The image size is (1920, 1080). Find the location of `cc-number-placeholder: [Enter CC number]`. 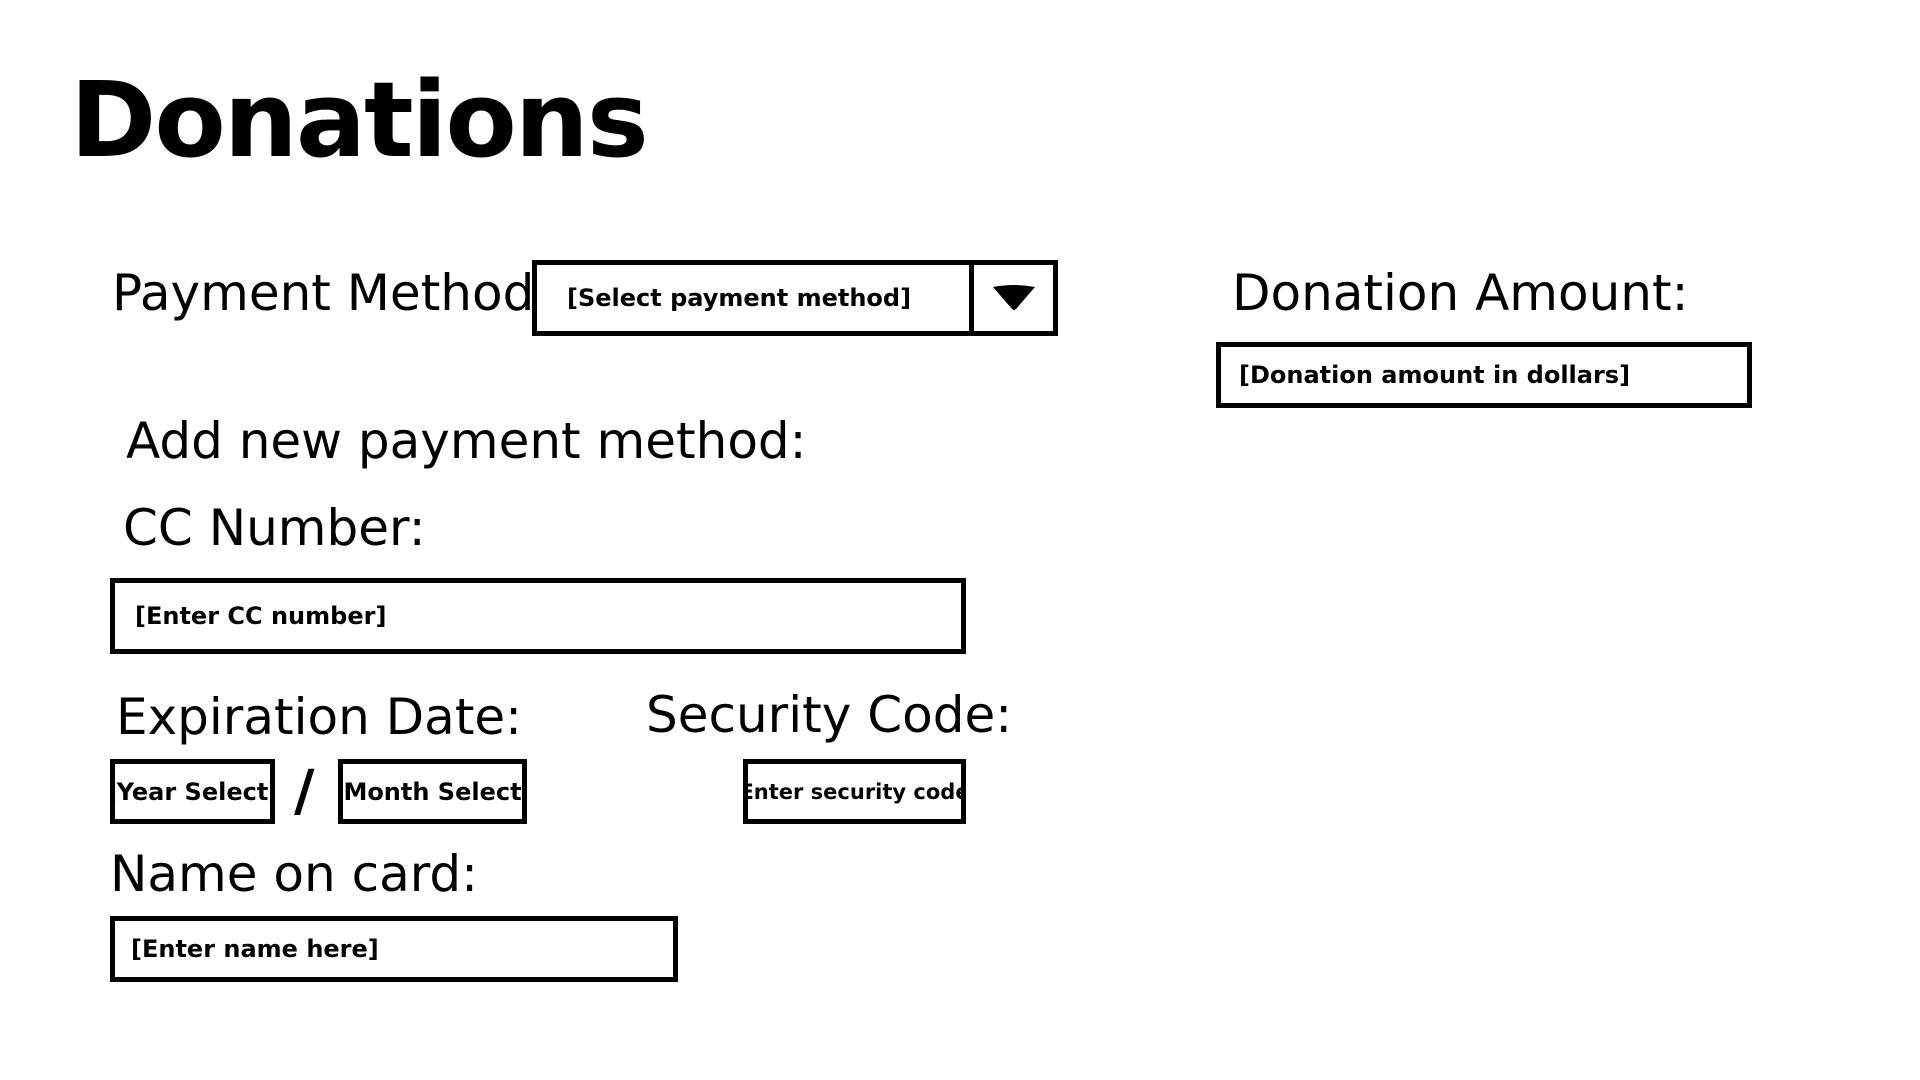

cc-number-placeholder: [Enter CC number] is located at coordinates (261, 616).